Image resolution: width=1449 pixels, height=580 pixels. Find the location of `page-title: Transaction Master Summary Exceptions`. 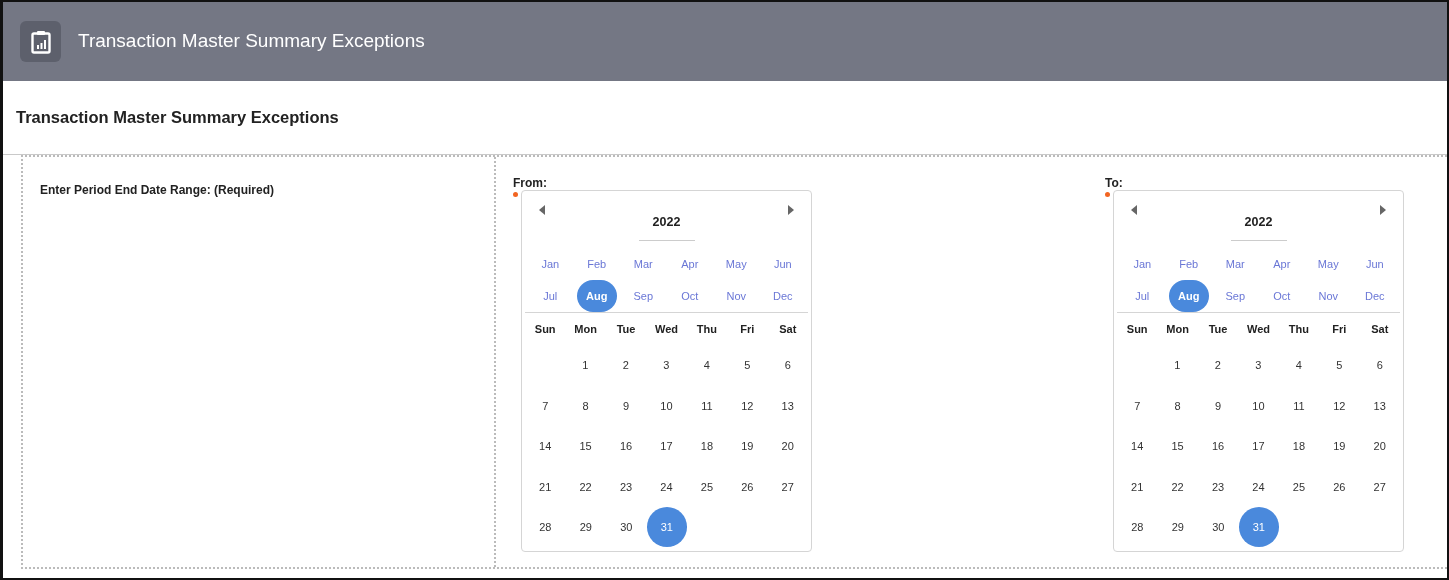

page-title: Transaction Master Summary Exceptions is located at coordinates (725, 118).